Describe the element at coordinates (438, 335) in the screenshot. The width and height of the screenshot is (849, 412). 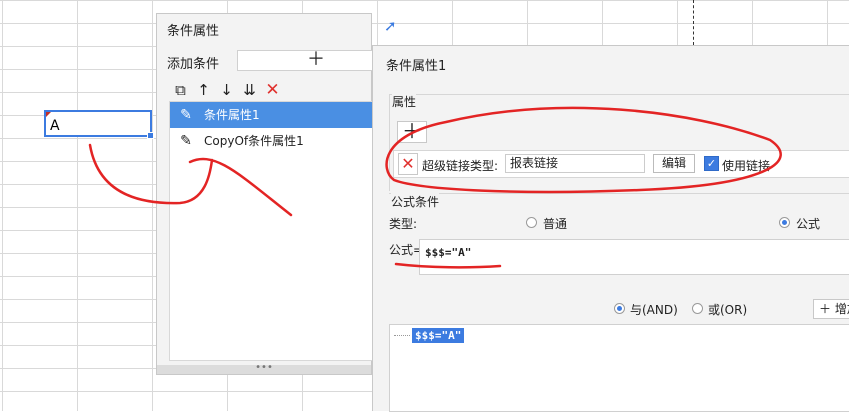
I see `tree-node: $$$="A"` at that location.